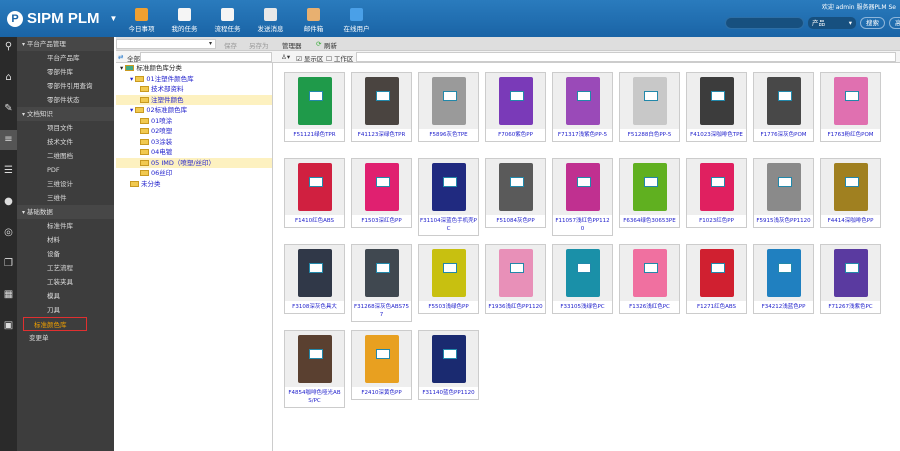  What do you see at coordinates (381, 107) in the screenshot?
I see `color-card: F41123深绿色TPR` at bounding box center [381, 107].